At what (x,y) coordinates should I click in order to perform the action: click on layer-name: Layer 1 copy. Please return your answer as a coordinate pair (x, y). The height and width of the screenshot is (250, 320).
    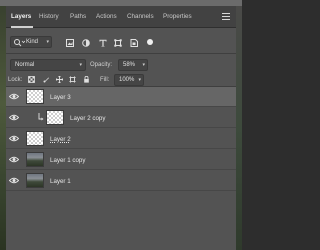
    Looking at the image, I should click on (67, 160).